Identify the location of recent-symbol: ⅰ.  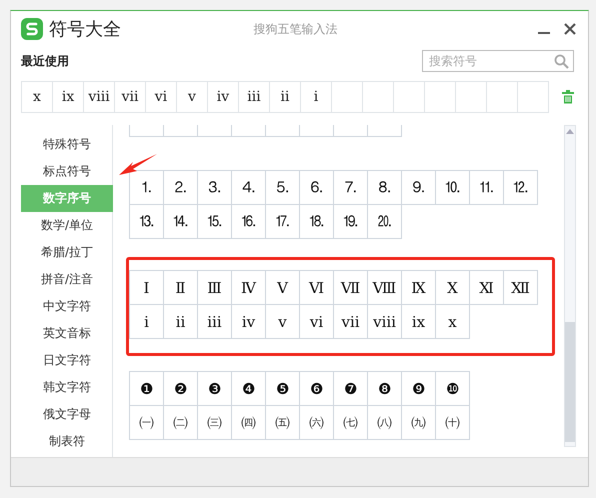
(316, 97).